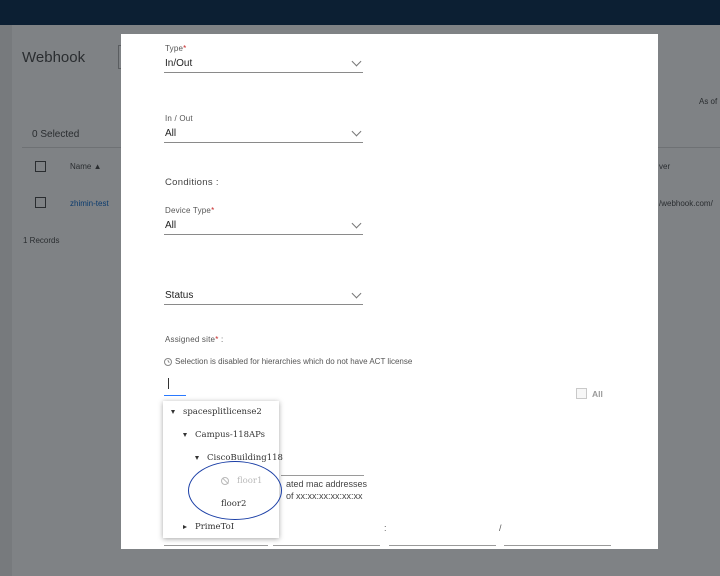 This screenshot has height=576, width=720. I want to click on device-type-value: All, so click(171, 225).